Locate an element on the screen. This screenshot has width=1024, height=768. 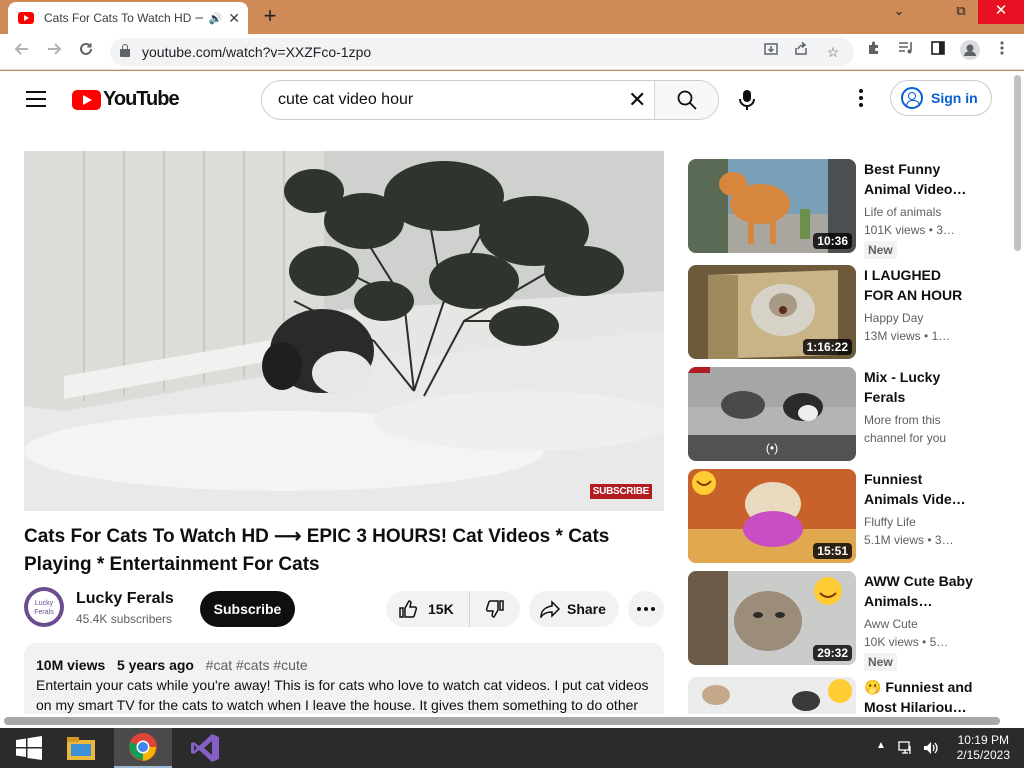
share-button: Share is located at coordinates (574, 609).